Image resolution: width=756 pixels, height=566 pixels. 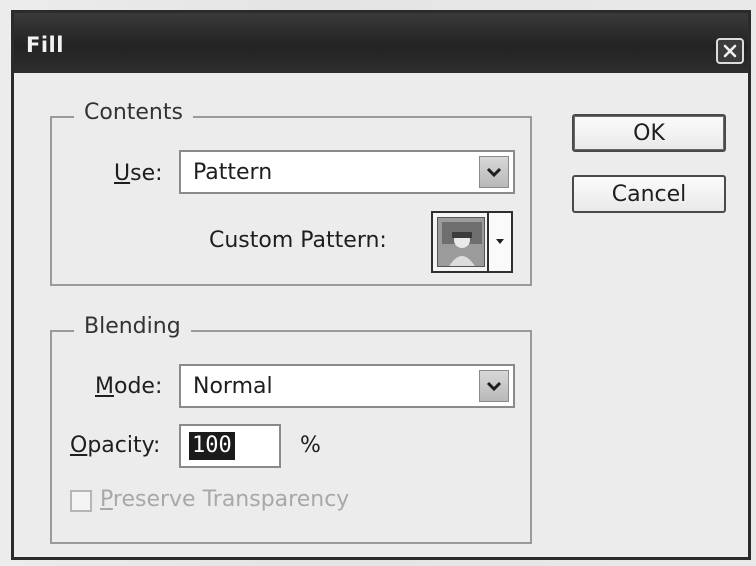 What do you see at coordinates (233, 386) in the screenshot?
I see `mode-select-value: Normal` at bounding box center [233, 386].